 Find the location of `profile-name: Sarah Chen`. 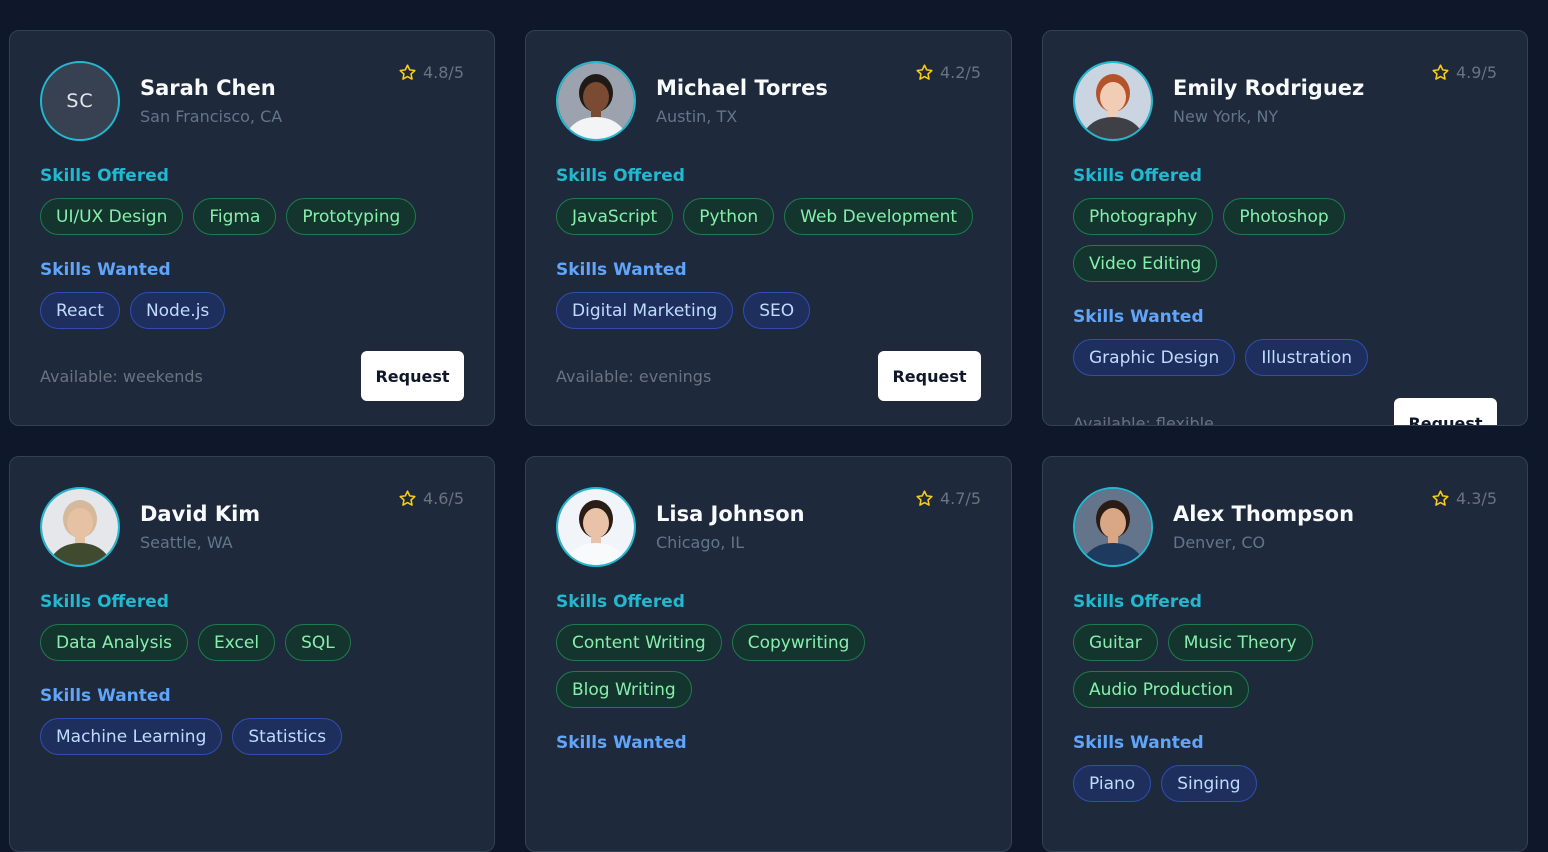

profile-name: Sarah Chen is located at coordinates (208, 88).